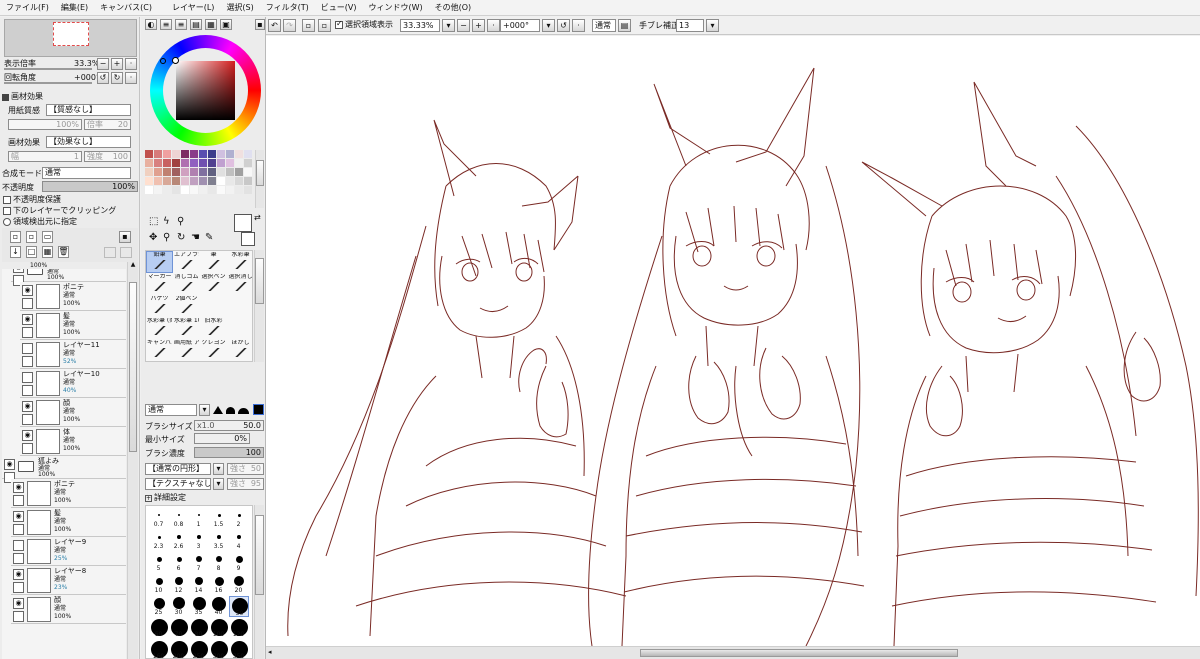 The width and height of the screenshot is (1200, 659). I want to click on brush-tool-1-1: 消しゴム, so click(186, 284).